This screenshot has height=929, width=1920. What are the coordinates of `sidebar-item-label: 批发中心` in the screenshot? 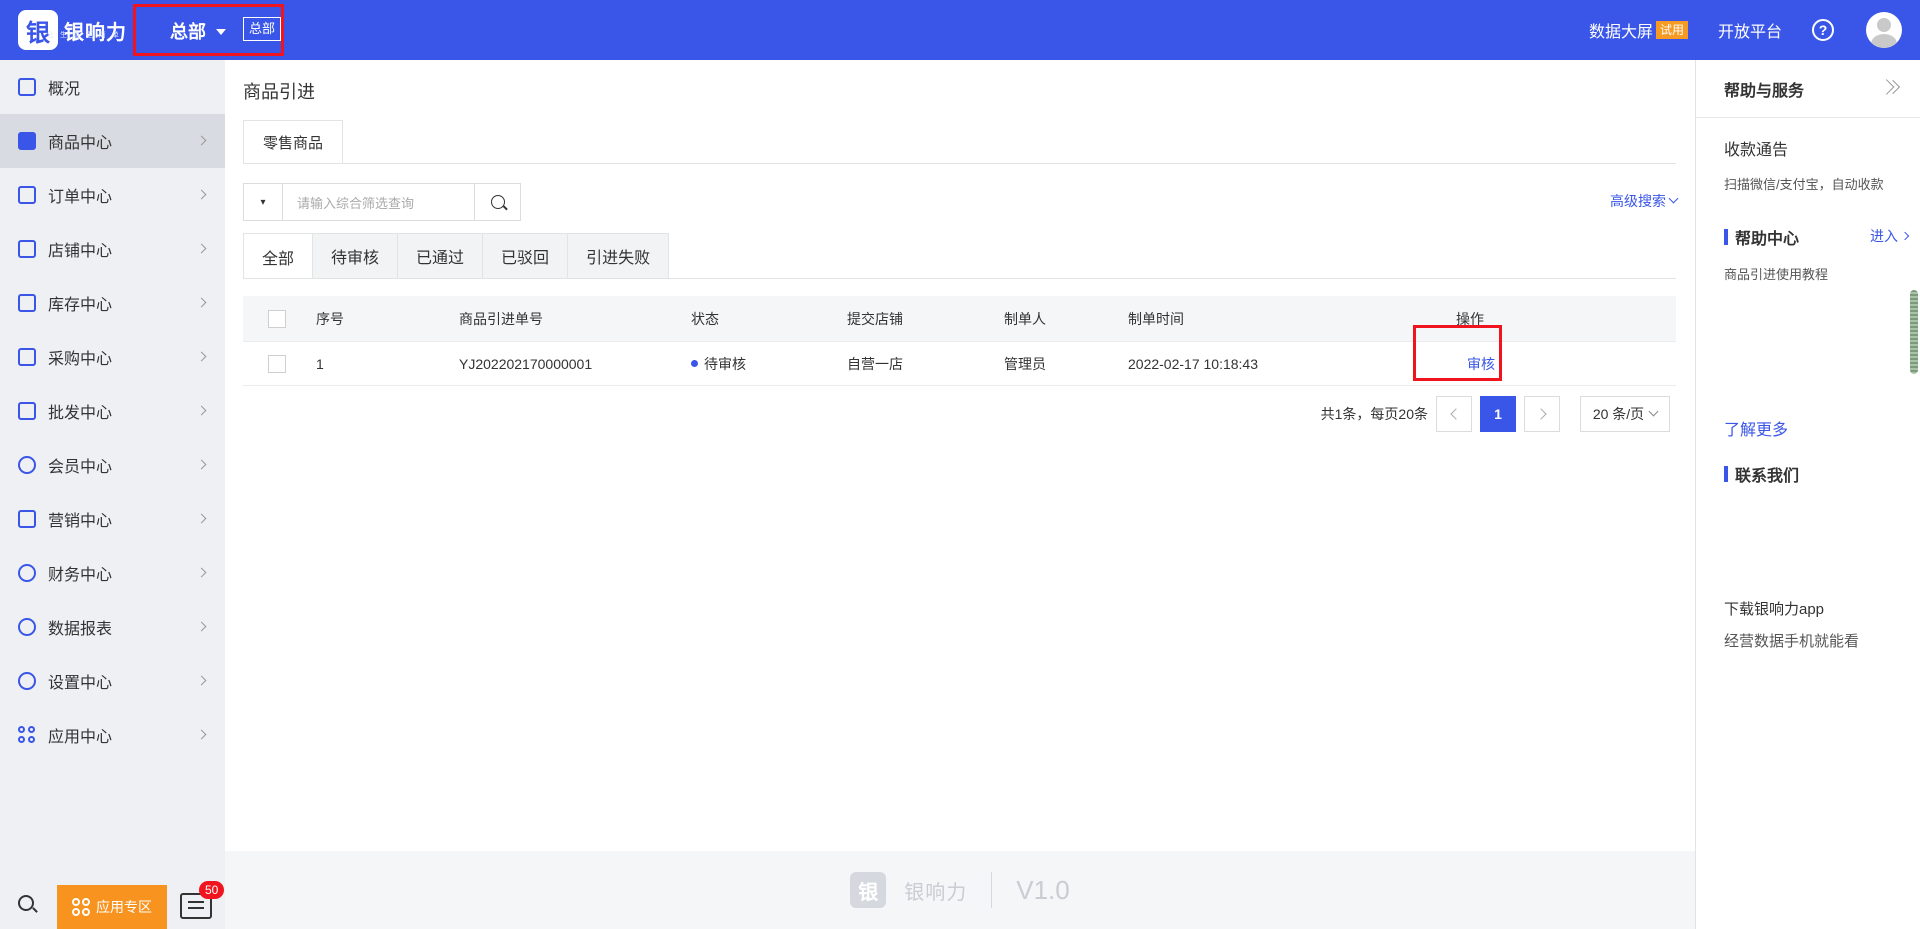 It's located at (80, 413).